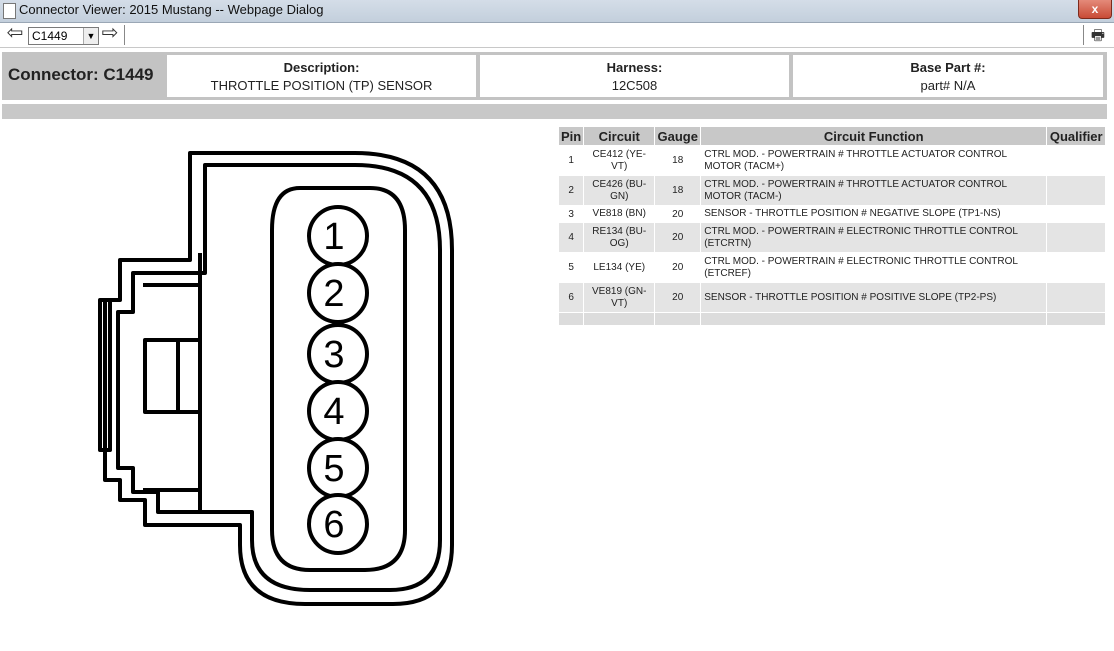 Image resolution: width=1114 pixels, height=651 pixels. I want to click on pin-cavities, so click(338, 380).